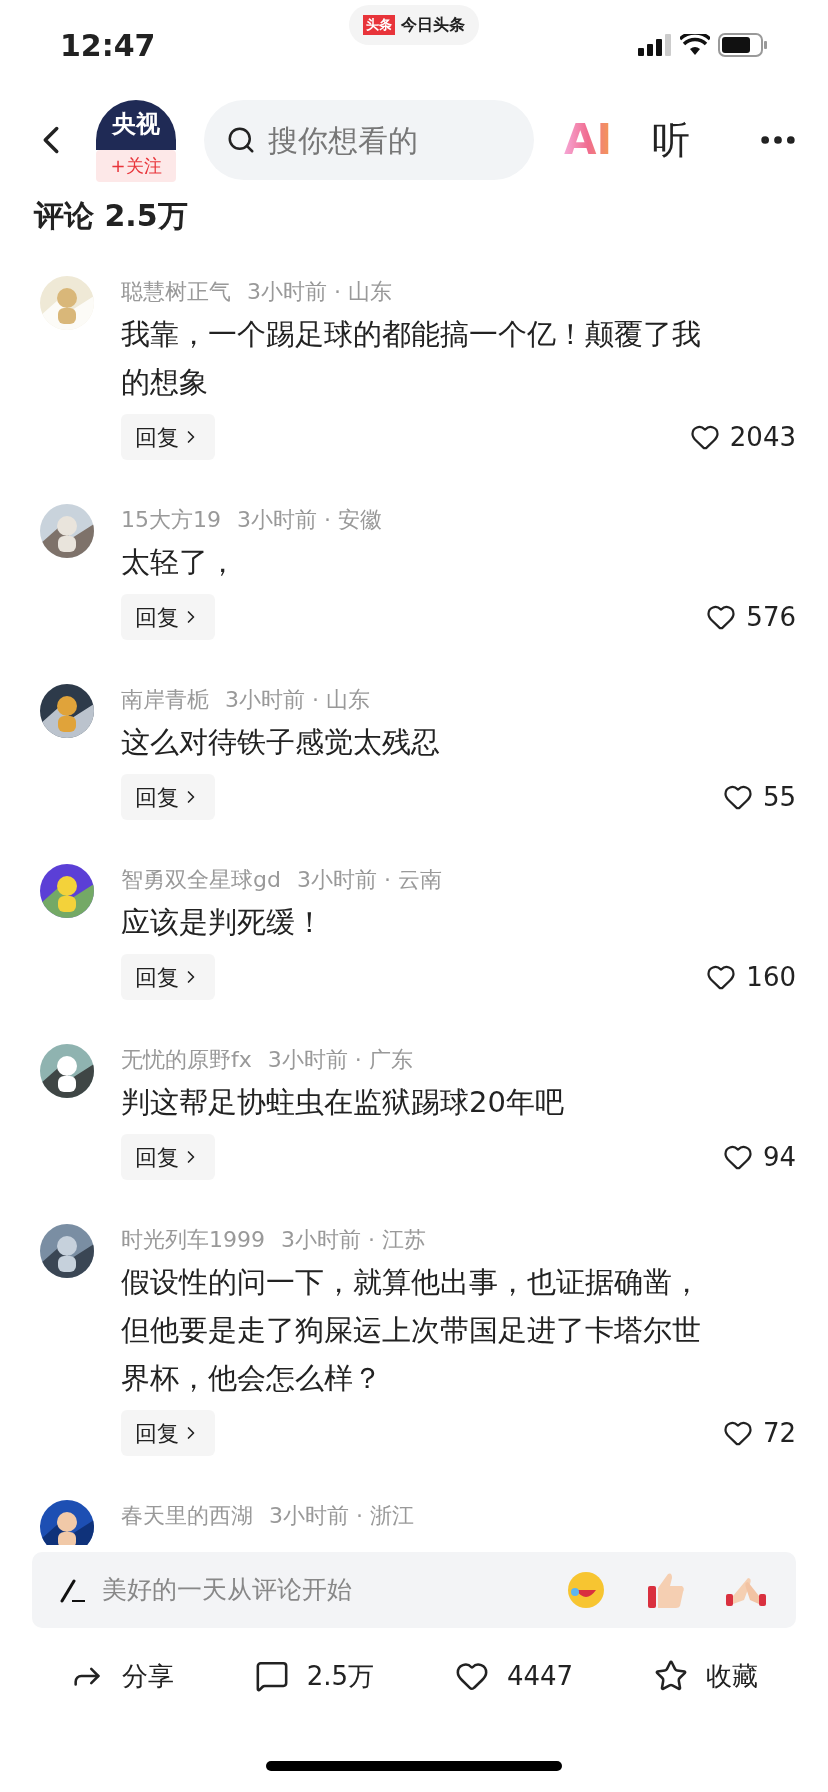 The height and width of the screenshot is (1792, 828). I want to click on comment-meta: 3小时前 · 广东, so click(340, 1059).